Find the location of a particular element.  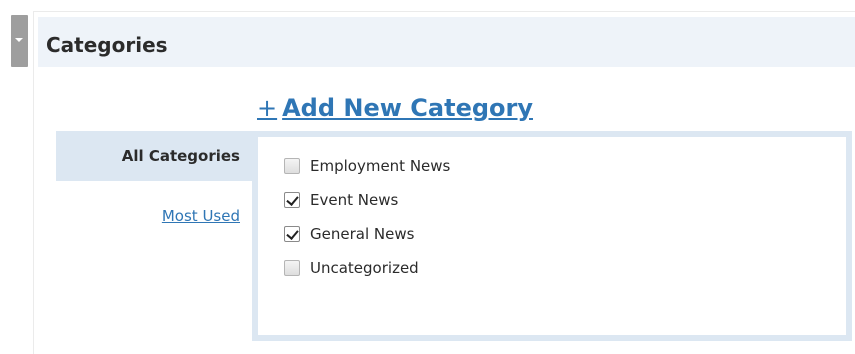

collapse-toggle is located at coordinates (19, 41).